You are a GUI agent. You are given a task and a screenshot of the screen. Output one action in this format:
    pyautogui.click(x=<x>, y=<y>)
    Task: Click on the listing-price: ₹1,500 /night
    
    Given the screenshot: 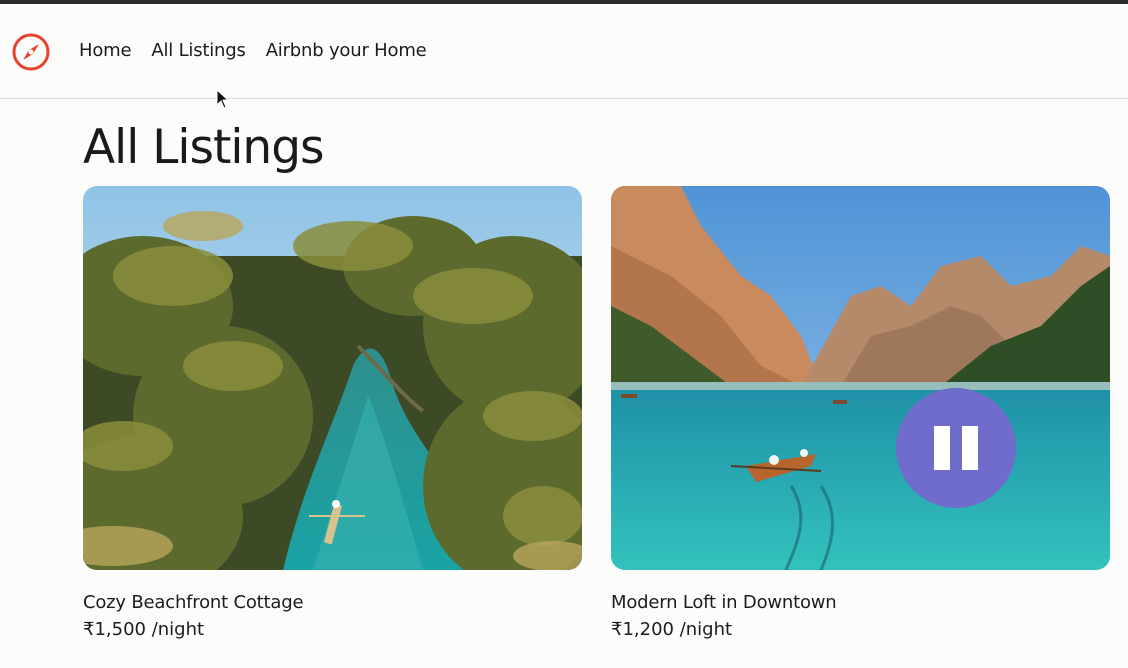 What is the action you would take?
    pyautogui.click(x=144, y=629)
    